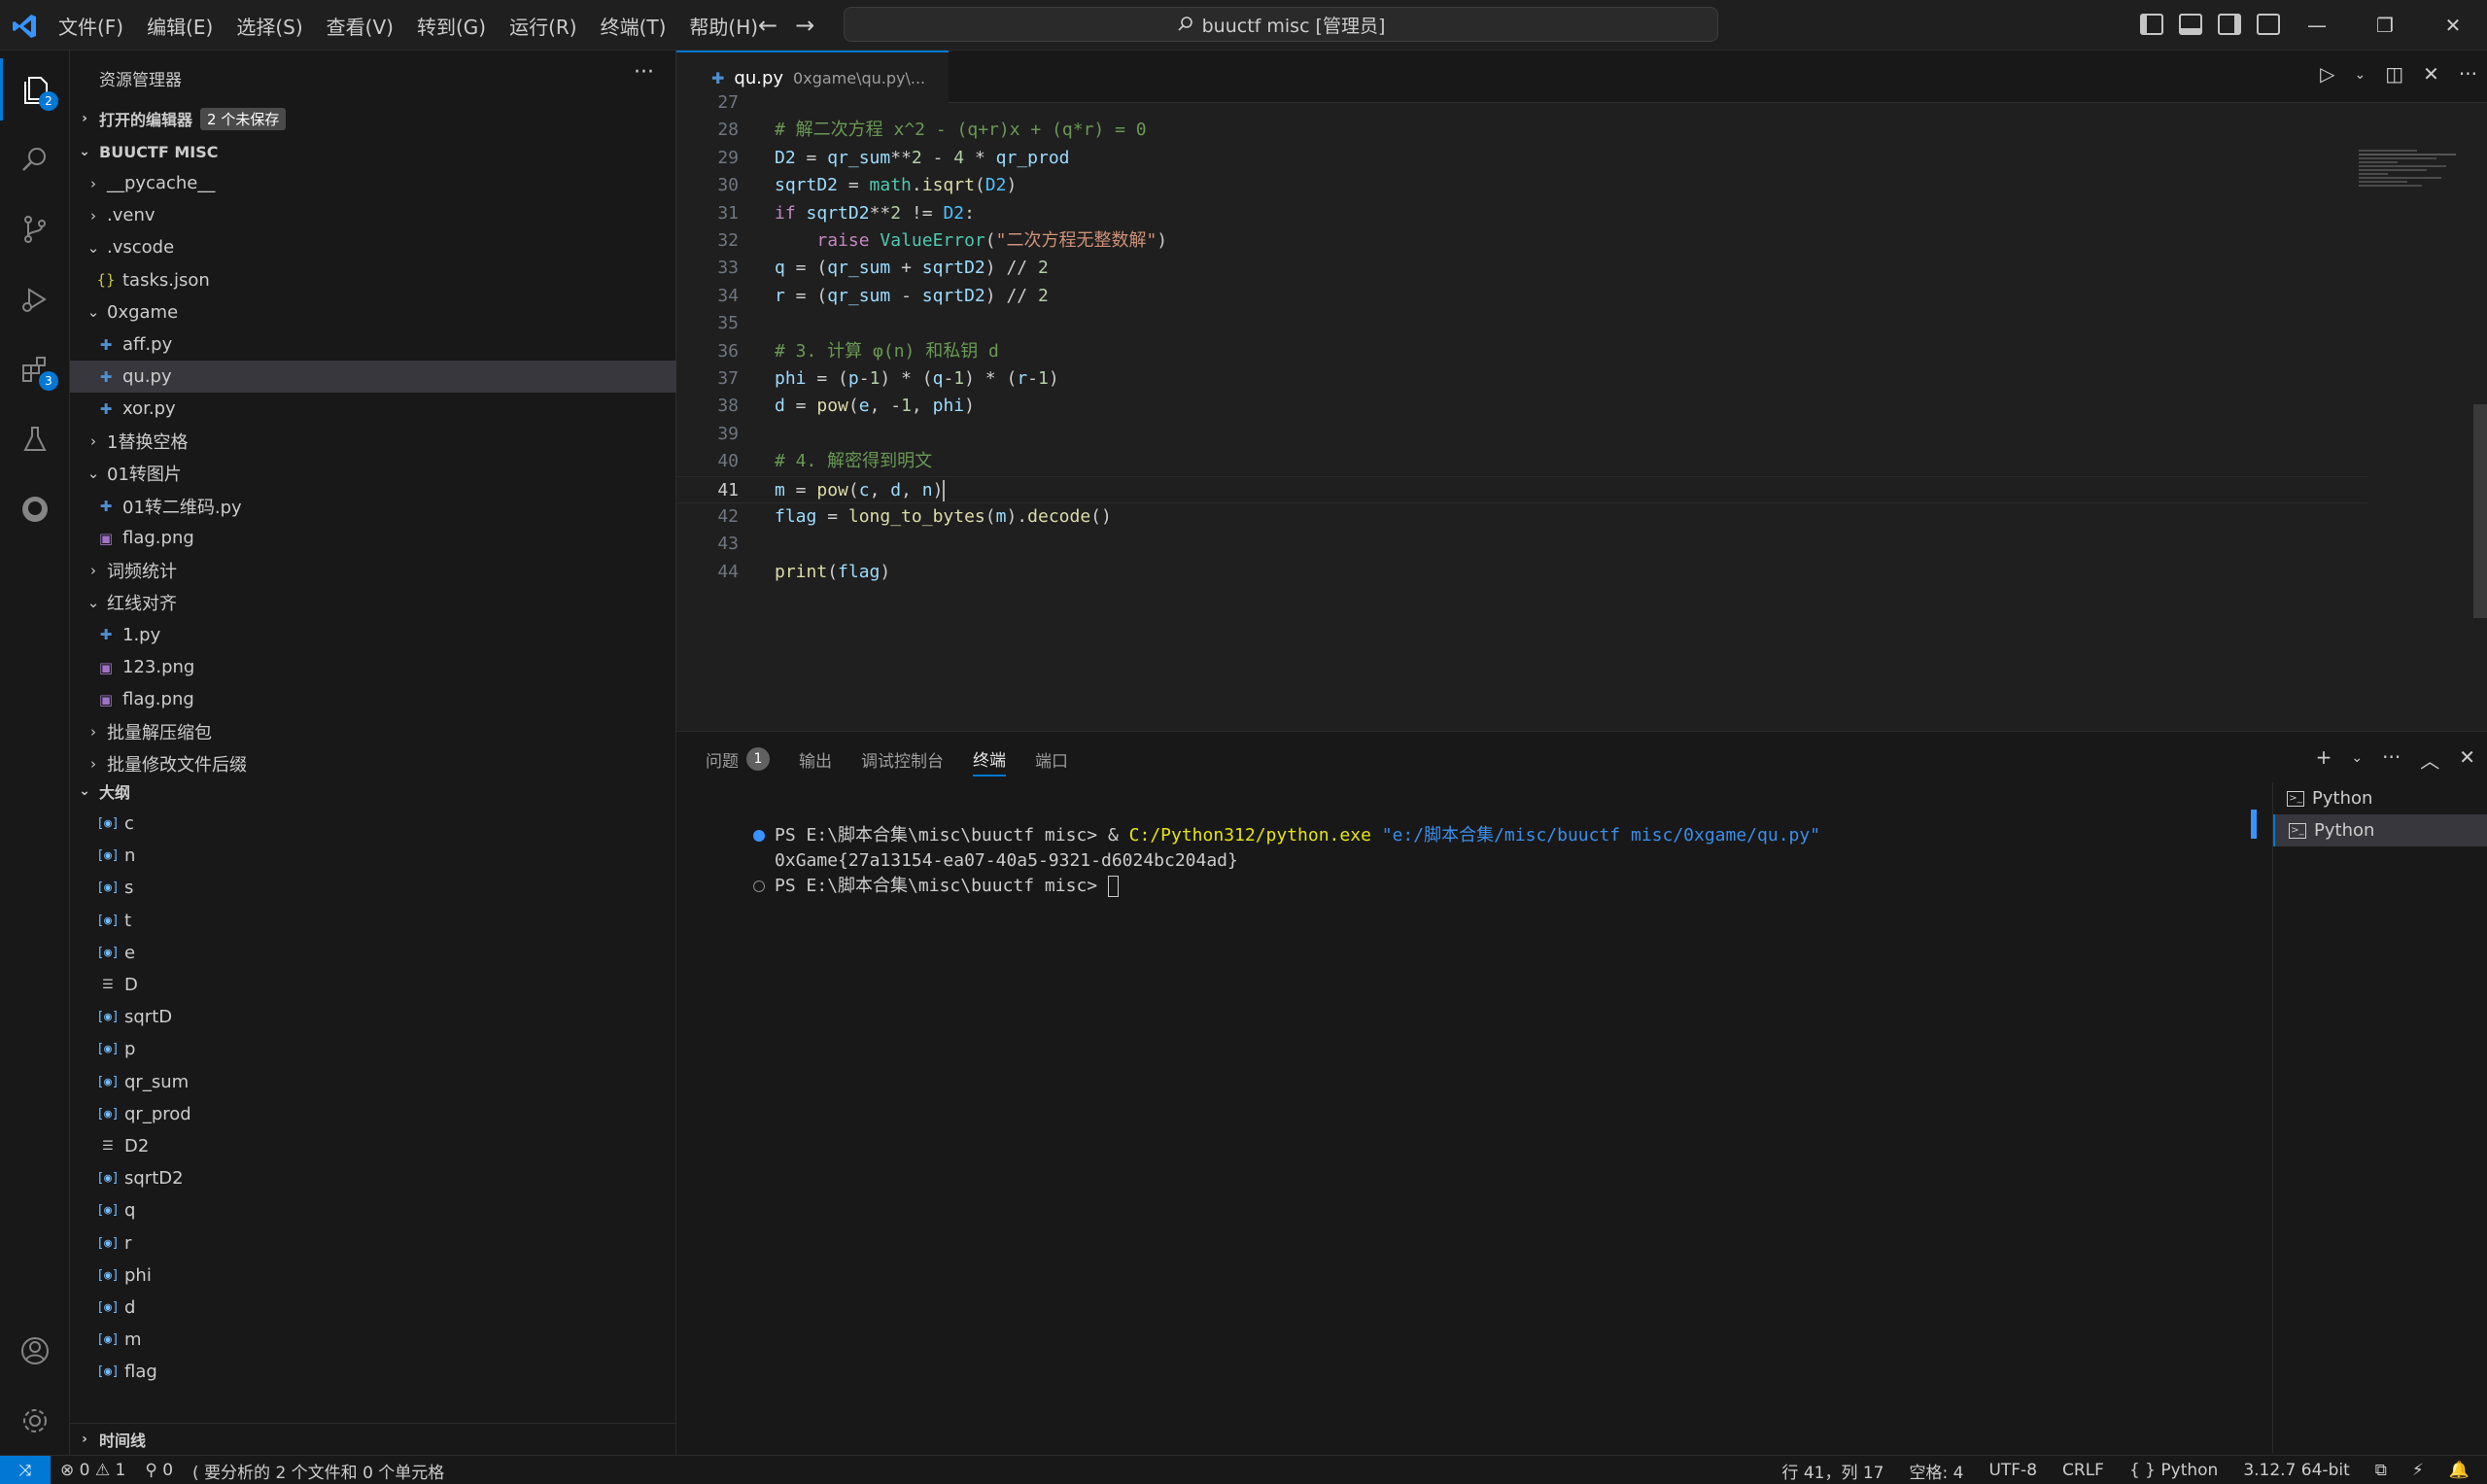  I want to click on tree-folder: › __pycache__, so click(373, 183).